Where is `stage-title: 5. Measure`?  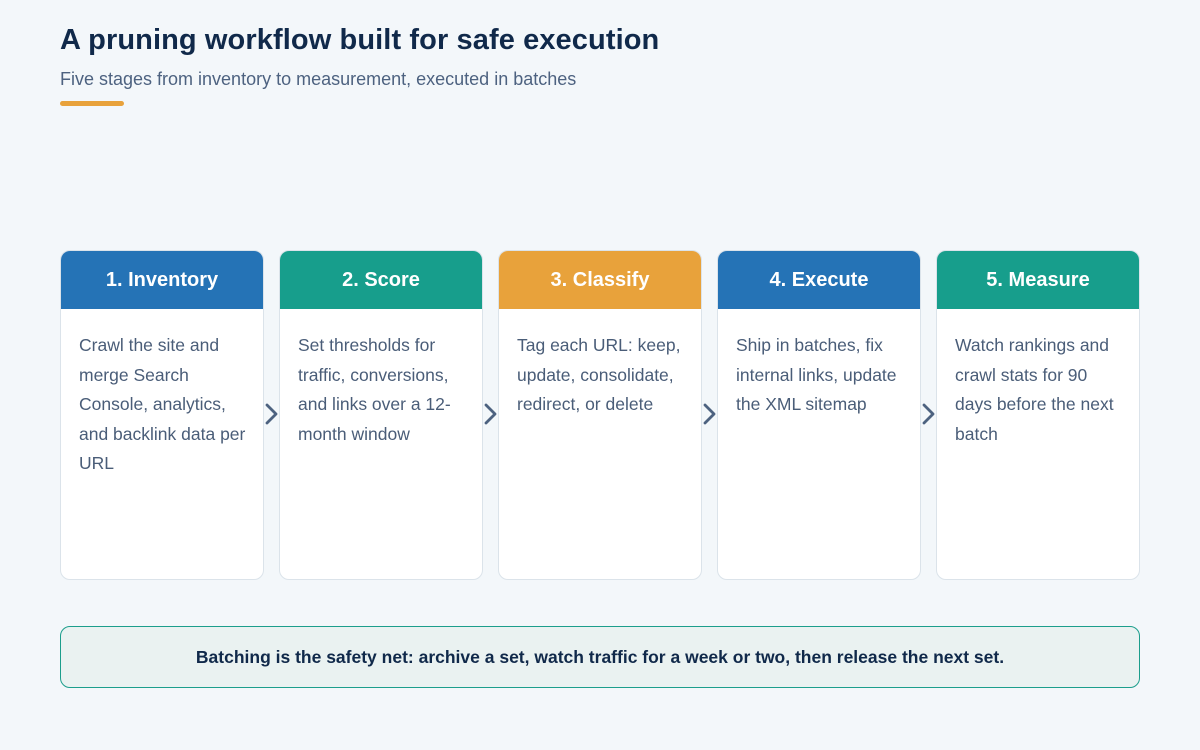
stage-title: 5. Measure is located at coordinates (1038, 279).